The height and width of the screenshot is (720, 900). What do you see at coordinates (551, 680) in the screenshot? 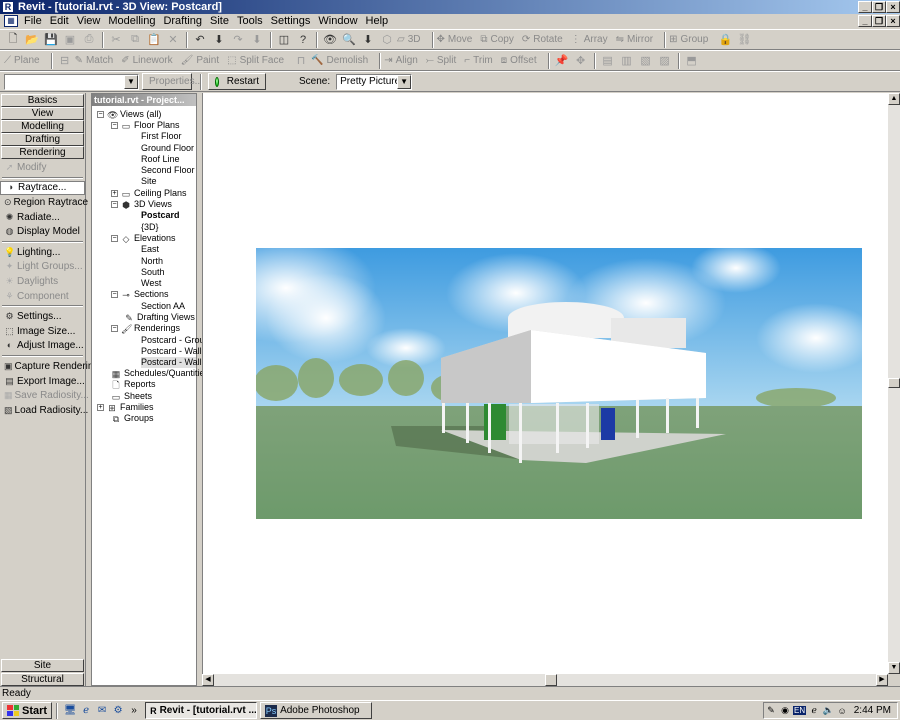
I see `horizontal-scroll-thumb` at bounding box center [551, 680].